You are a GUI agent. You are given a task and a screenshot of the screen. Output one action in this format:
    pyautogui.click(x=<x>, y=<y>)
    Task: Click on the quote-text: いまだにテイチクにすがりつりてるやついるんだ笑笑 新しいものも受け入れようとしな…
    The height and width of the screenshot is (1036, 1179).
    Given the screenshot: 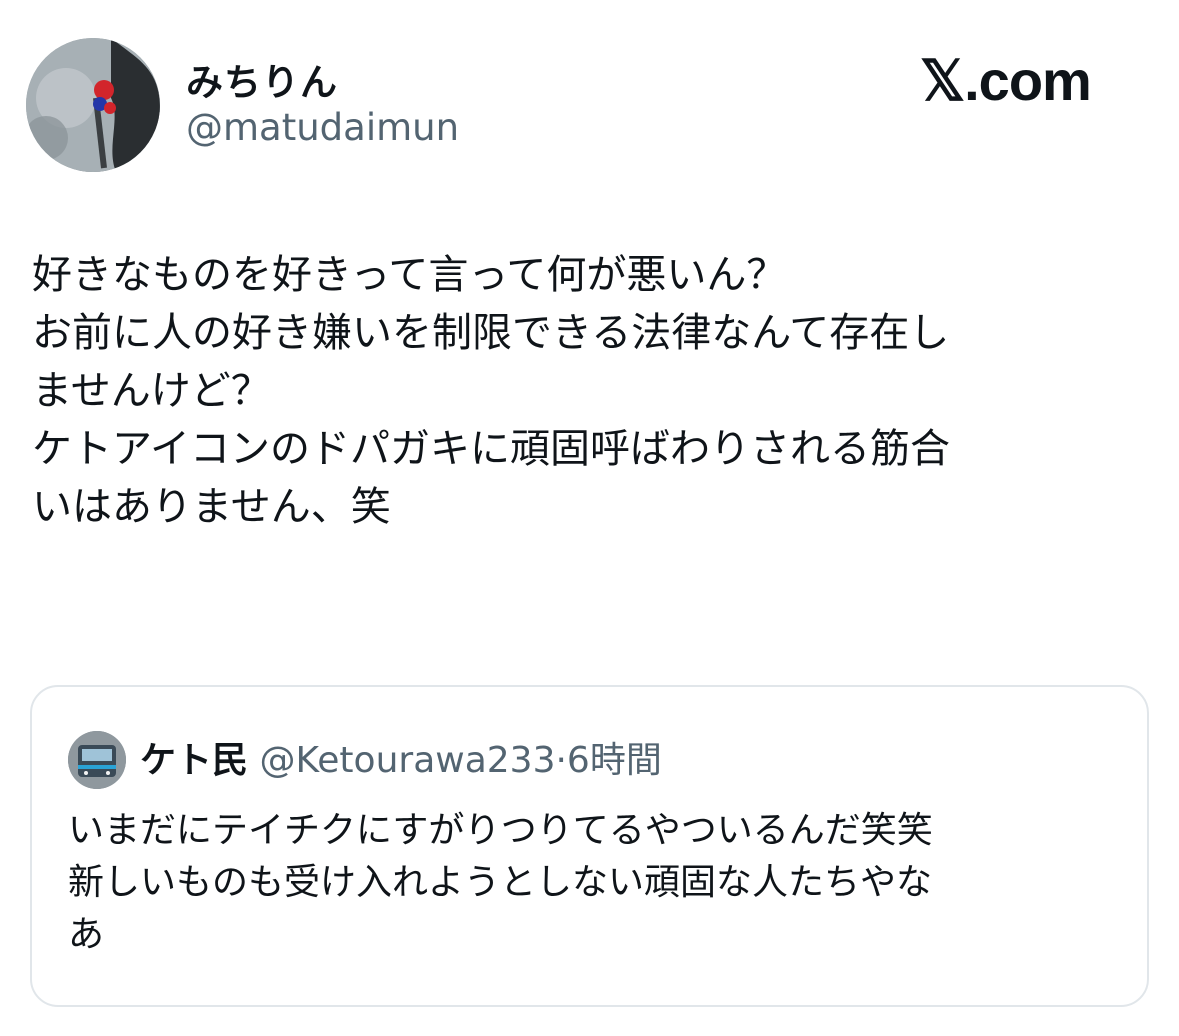 What is the action you would take?
    pyautogui.click(x=500, y=882)
    